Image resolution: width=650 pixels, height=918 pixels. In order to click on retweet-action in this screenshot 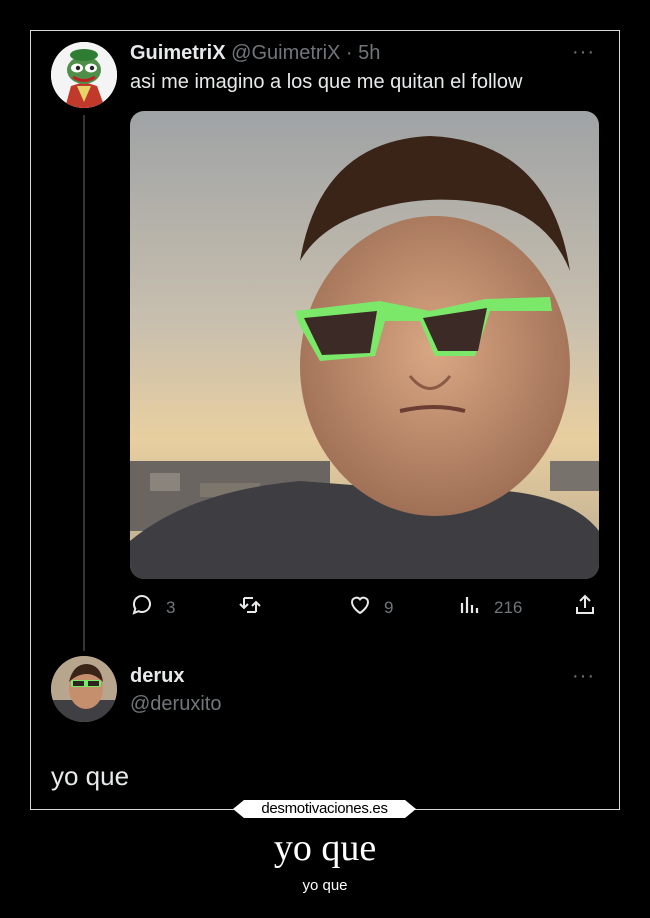, I will do `click(256, 607)`.